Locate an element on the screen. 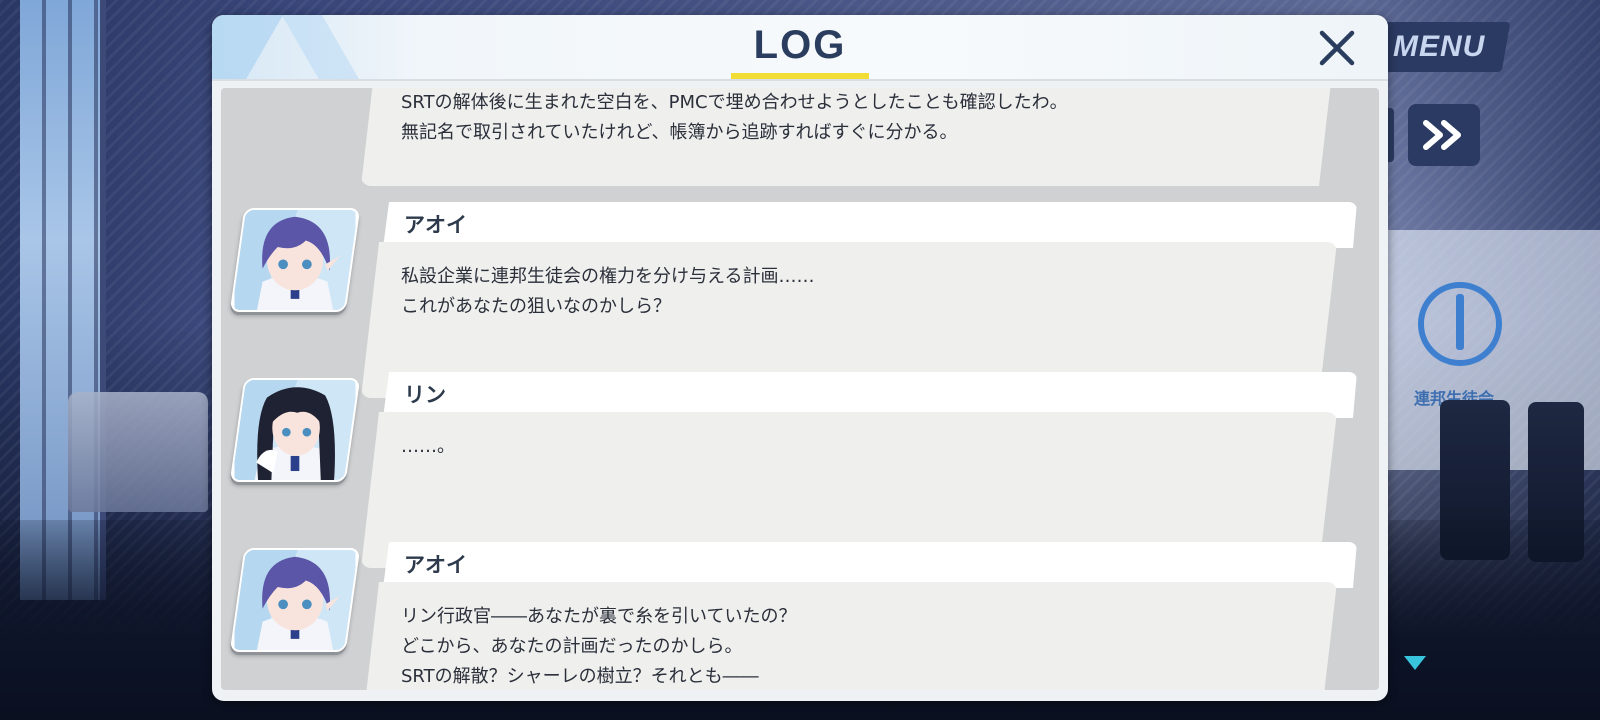 The image size is (1600, 720). close-button is located at coordinates (1337, 48).